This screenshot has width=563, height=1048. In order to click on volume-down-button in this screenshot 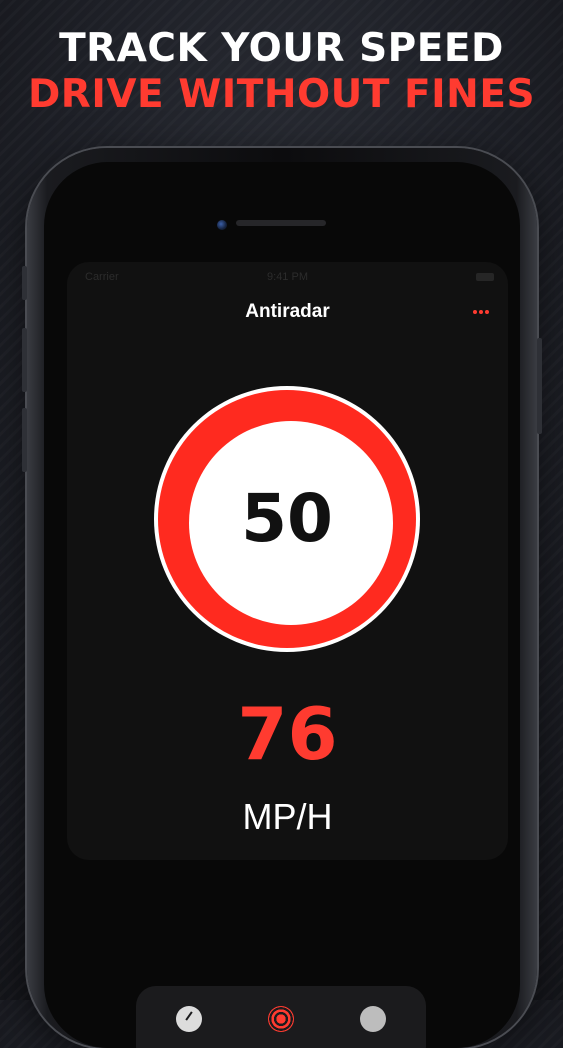, I will do `click(24, 440)`.